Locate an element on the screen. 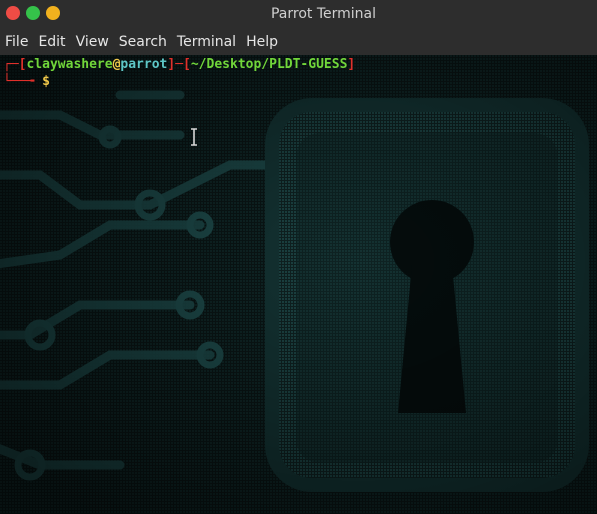 The width and height of the screenshot is (597, 514). window-title: Parrot Terminal is located at coordinates (323, 14).